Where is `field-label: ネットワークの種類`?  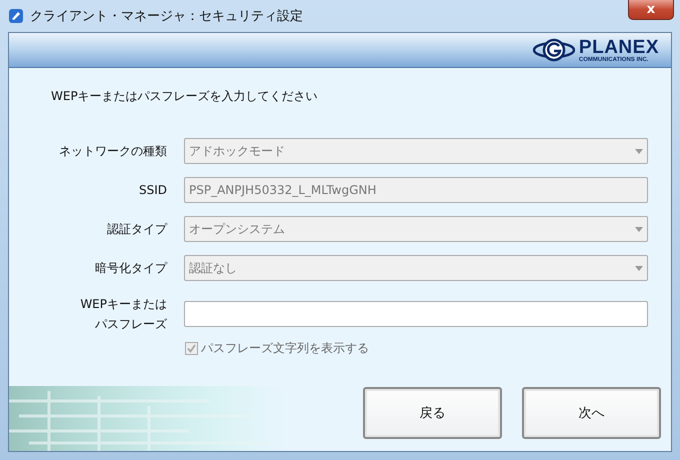 field-label: ネットワークの種類 is located at coordinates (112, 151).